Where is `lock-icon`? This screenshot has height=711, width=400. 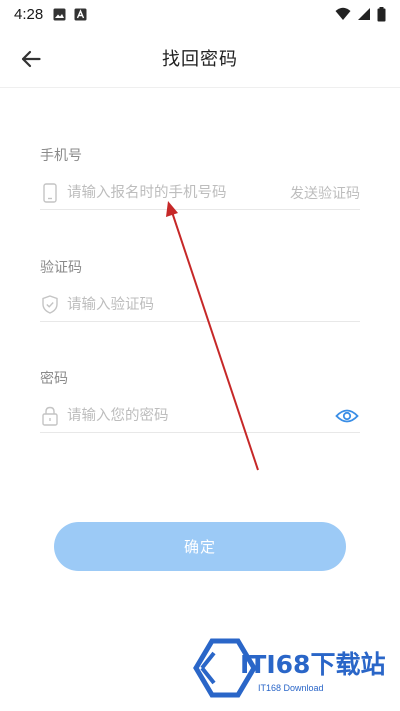 lock-icon is located at coordinates (50, 416).